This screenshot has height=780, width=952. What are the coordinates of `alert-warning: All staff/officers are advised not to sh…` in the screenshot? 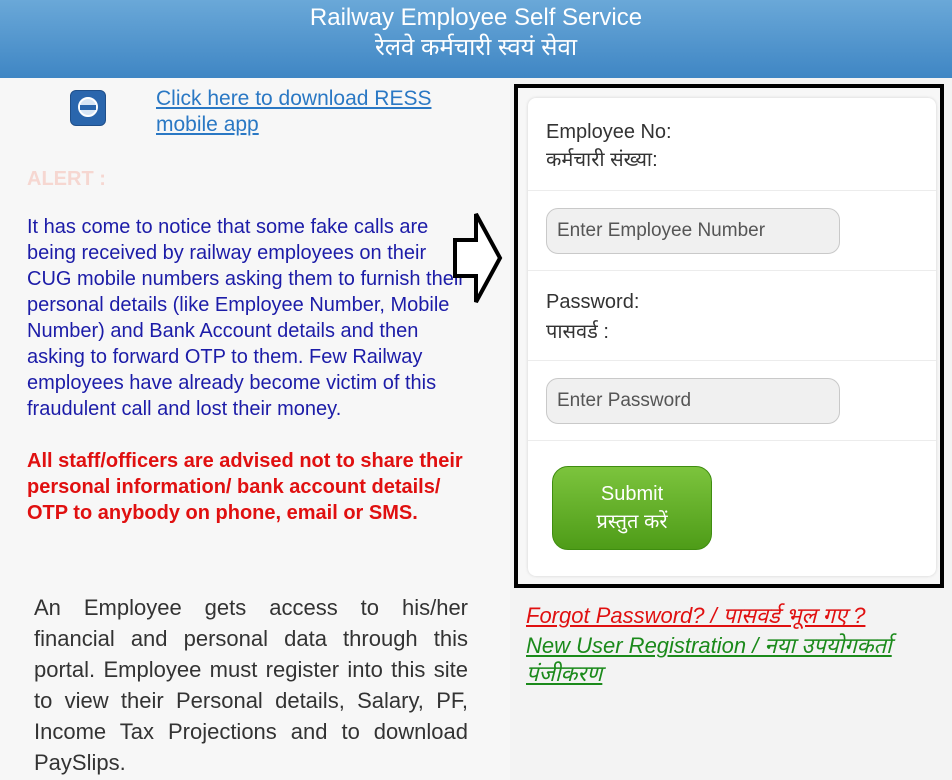 It's located at (245, 487).